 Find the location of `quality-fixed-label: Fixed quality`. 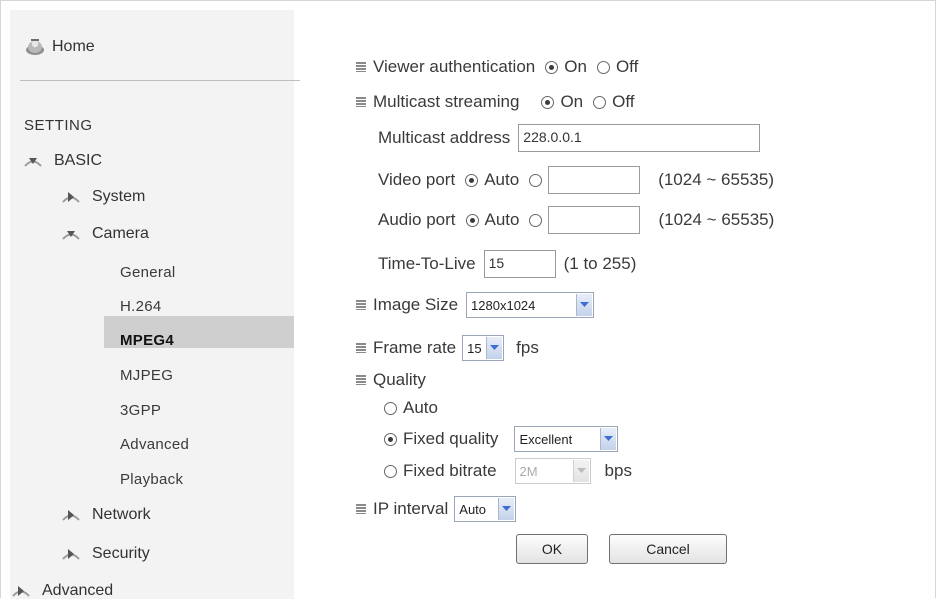

quality-fixed-label: Fixed quality is located at coordinates (451, 438).